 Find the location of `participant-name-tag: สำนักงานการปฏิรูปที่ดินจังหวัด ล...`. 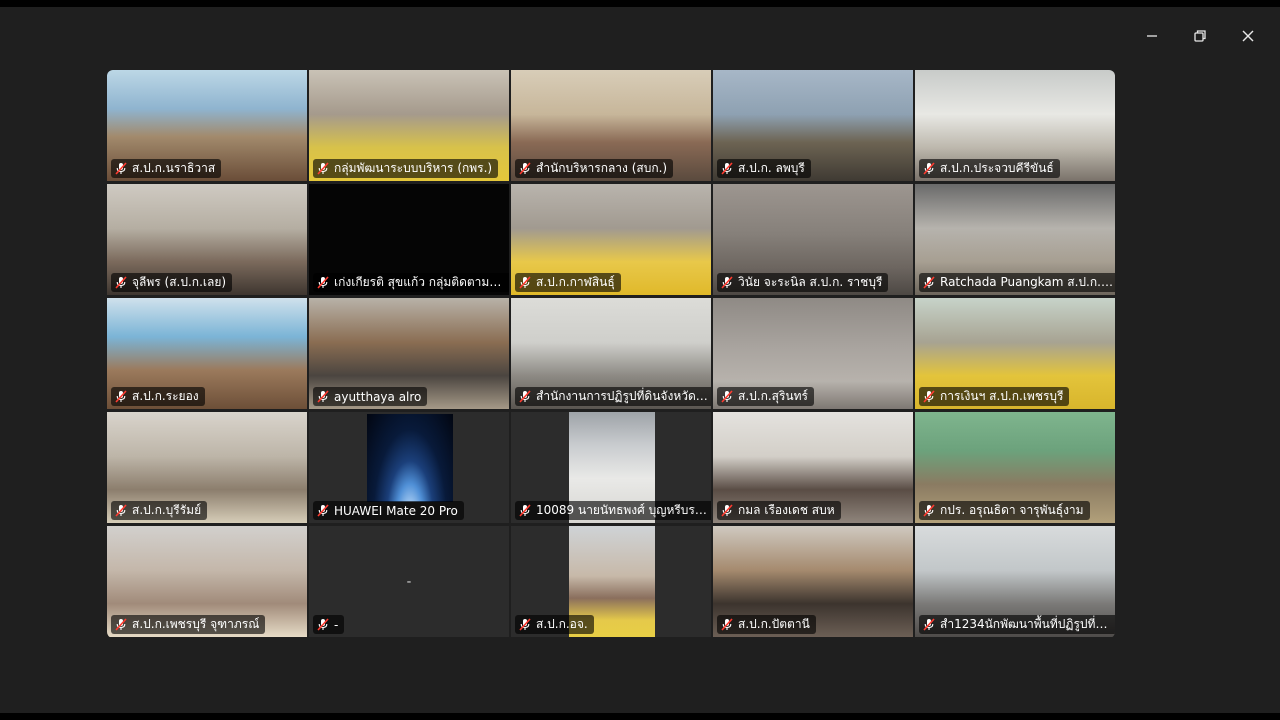

participant-name-tag: สำนักงานการปฏิรูปที่ดินจังหวัด ล... is located at coordinates (613, 396).